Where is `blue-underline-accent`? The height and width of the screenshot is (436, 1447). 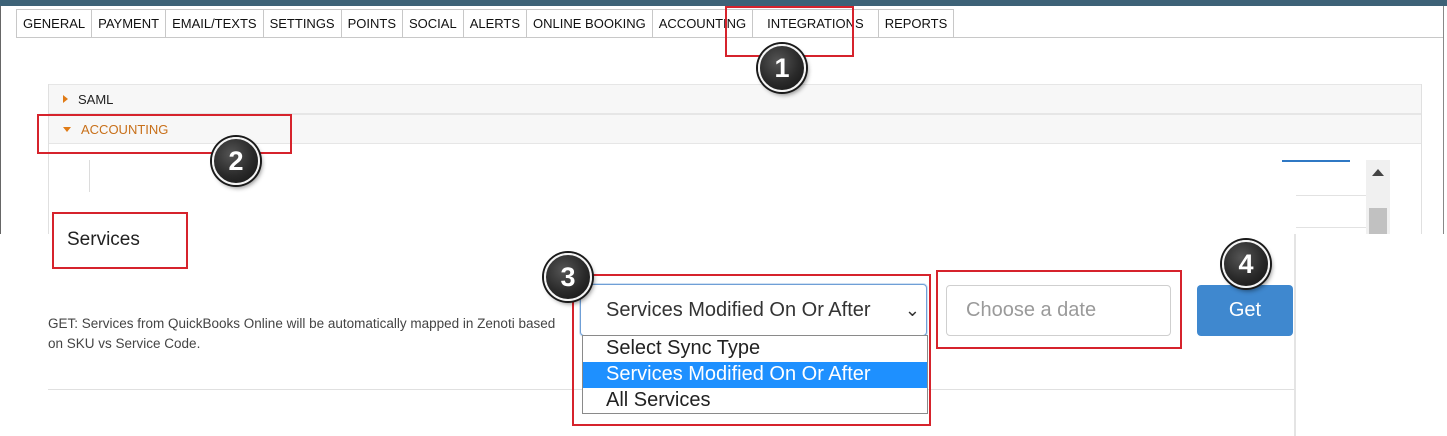 blue-underline-accent is located at coordinates (1316, 161).